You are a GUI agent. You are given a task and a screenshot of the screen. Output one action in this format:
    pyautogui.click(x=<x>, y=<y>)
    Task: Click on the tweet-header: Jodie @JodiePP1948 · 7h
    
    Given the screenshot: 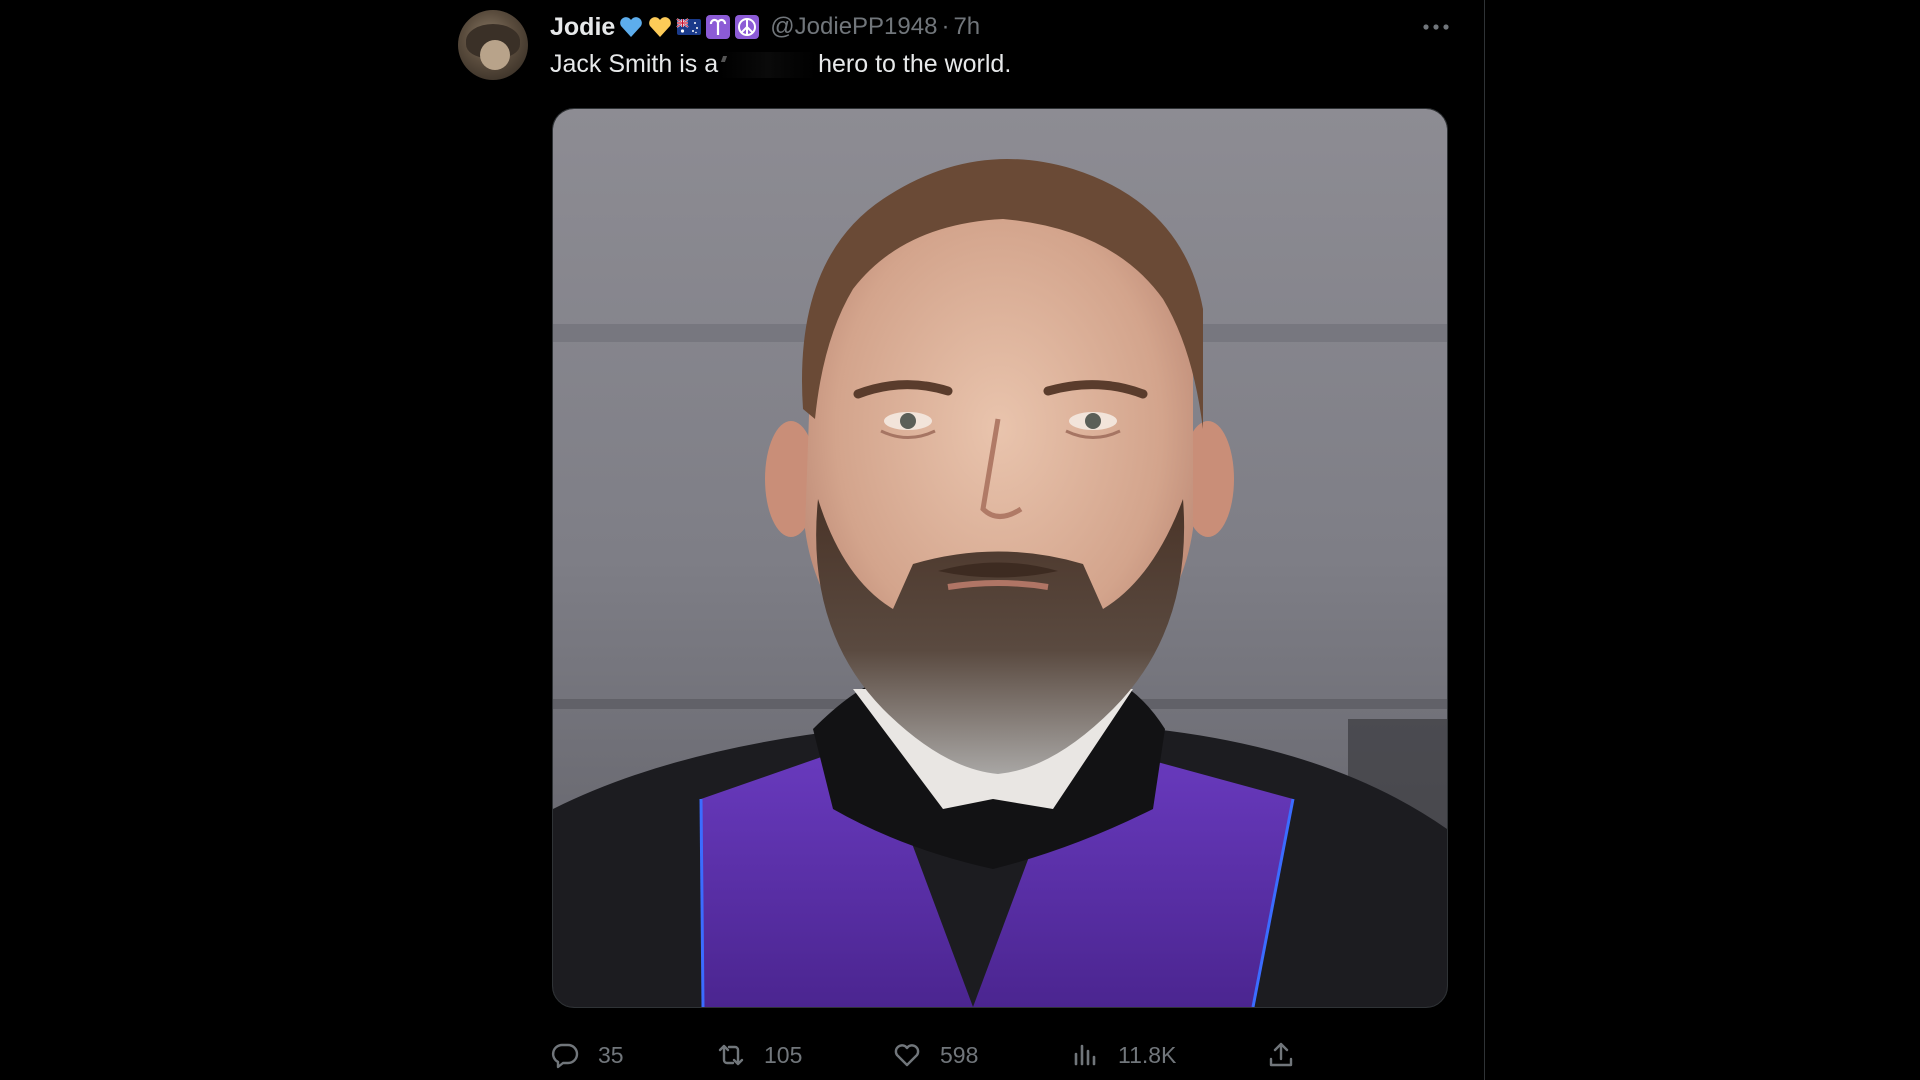 What is the action you would take?
    pyautogui.click(x=765, y=27)
    